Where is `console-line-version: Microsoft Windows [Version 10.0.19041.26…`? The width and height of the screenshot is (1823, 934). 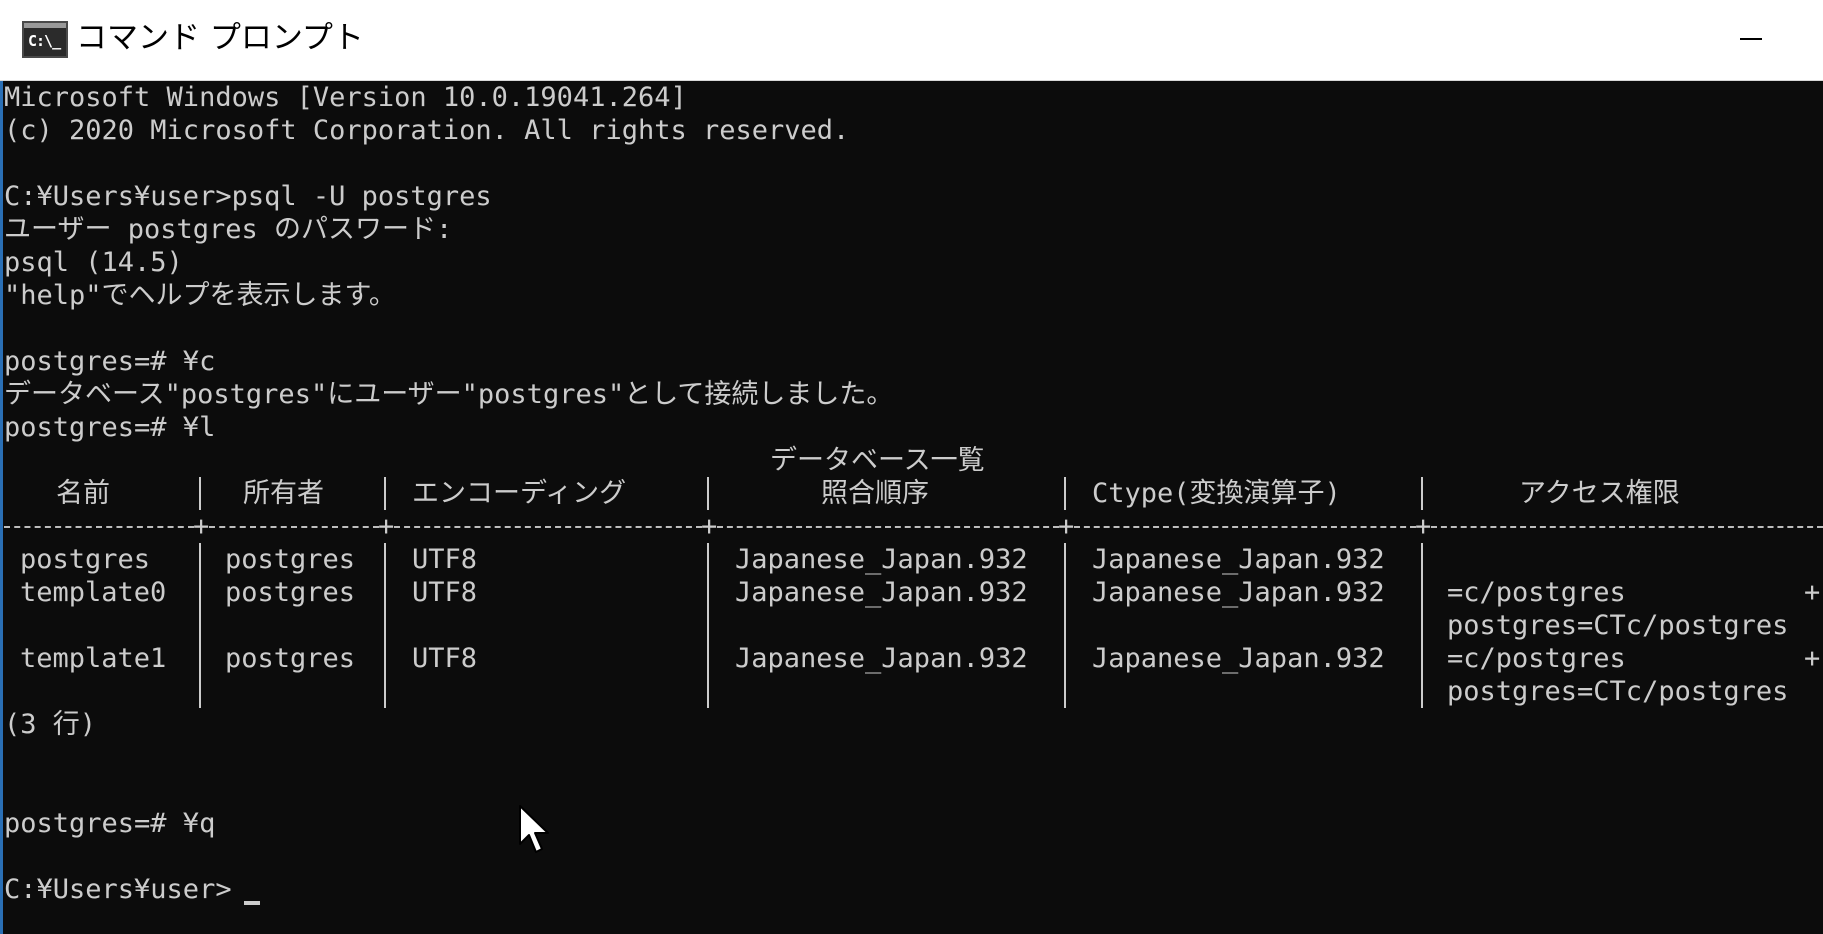
console-line-version: Microsoft Windows [Version 10.0.19041.26… is located at coordinates (345, 97).